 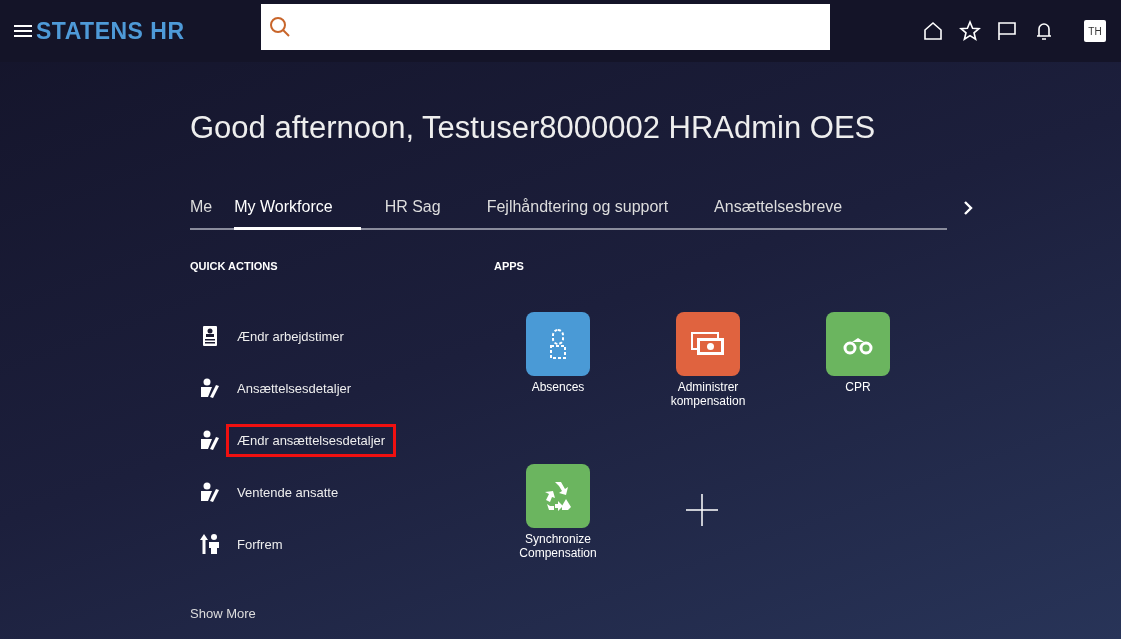 What do you see at coordinates (288, 492) in the screenshot?
I see `quick-action-link: Ventende ansatte` at bounding box center [288, 492].